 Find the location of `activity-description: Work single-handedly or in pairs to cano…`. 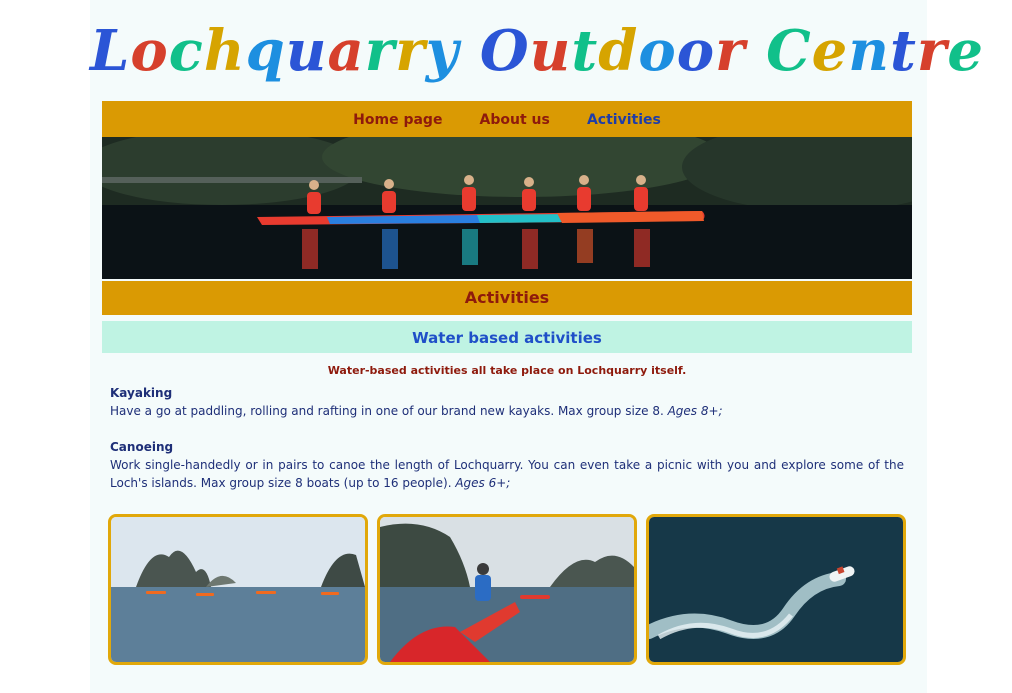

activity-description: Work single-handedly or in pairs to cano… is located at coordinates (507, 474).